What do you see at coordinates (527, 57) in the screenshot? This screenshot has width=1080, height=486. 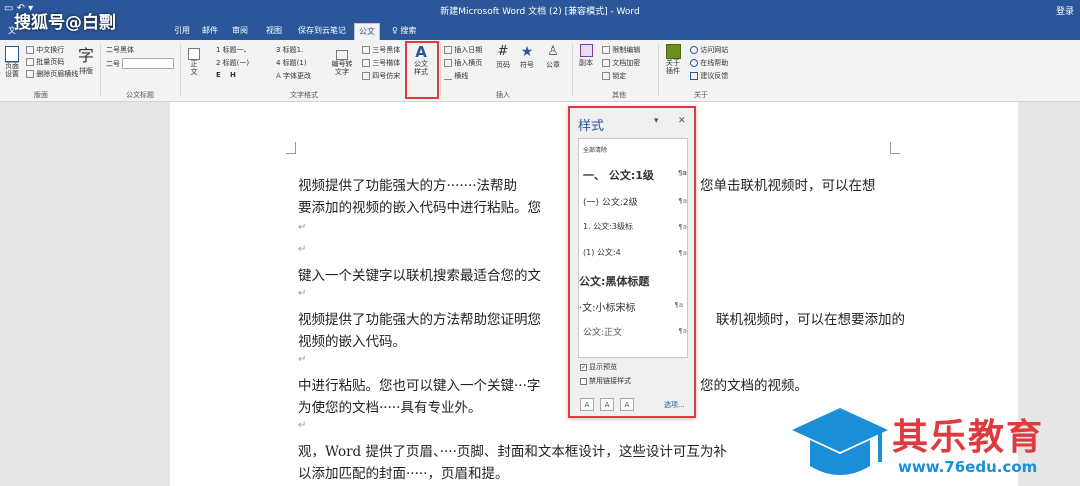 I see `symbol-button: ★ 符号` at bounding box center [527, 57].